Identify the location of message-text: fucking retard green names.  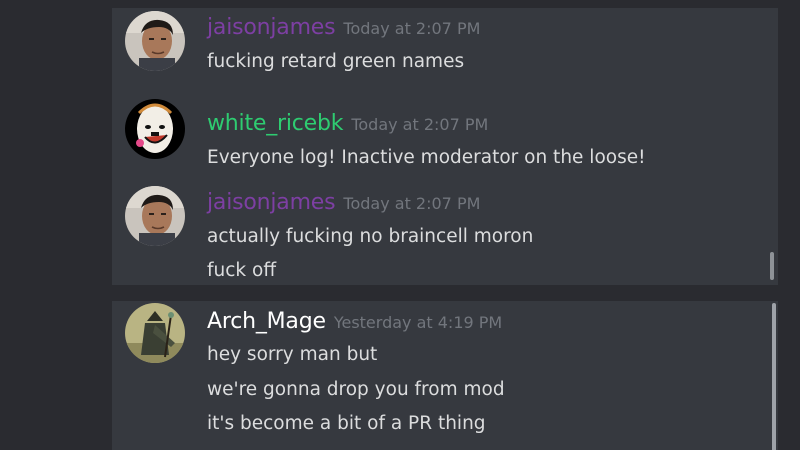
(336, 61).